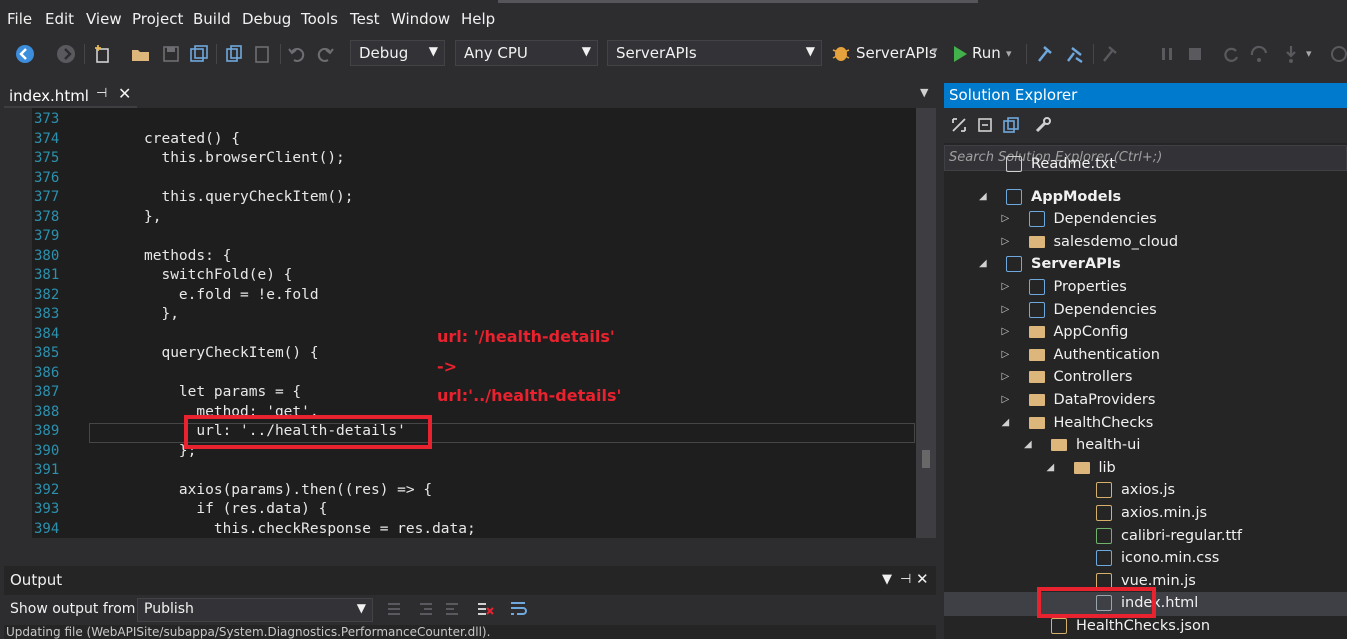 Image resolution: width=1347 pixels, height=639 pixels. What do you see at coordinates (896, 53) in the screenshot?
I see `debug-target-label: ServerAPIs` at bounding box center [896, 53].